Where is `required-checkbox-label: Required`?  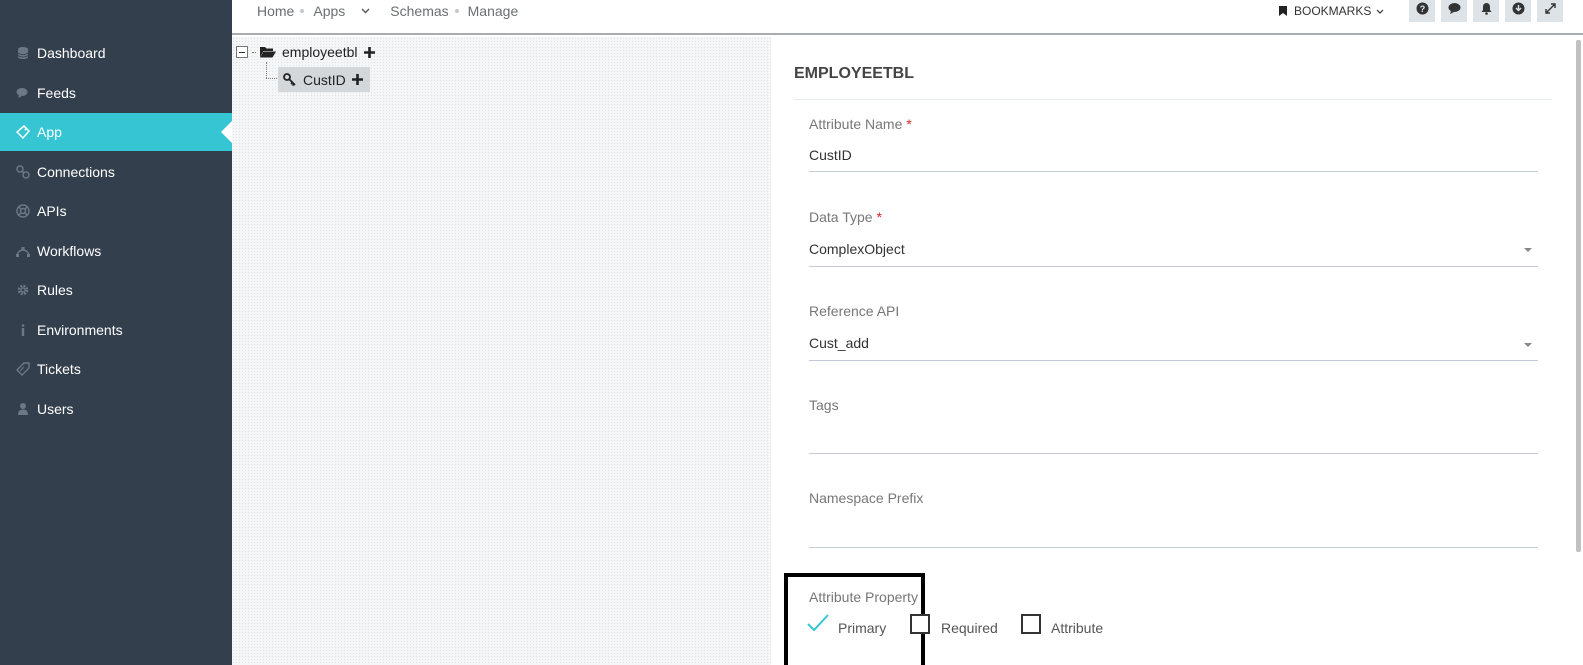 required-checkbox-label: Required is located at coordinates (969, 628).